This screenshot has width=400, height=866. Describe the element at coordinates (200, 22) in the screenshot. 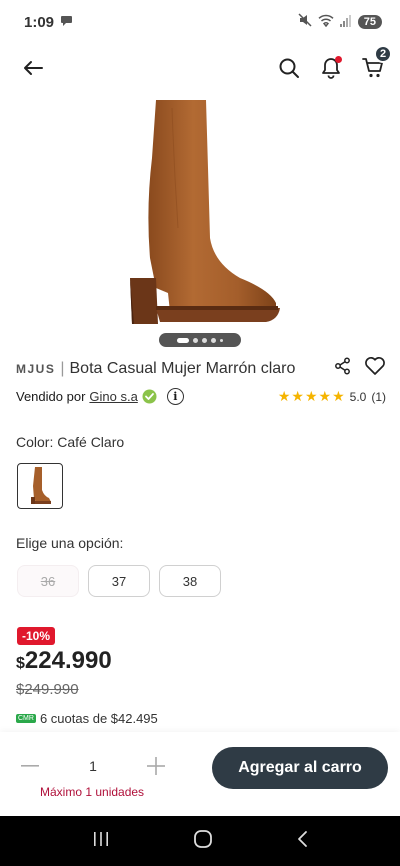

I see `status-bar: 1:09 75` at that location.